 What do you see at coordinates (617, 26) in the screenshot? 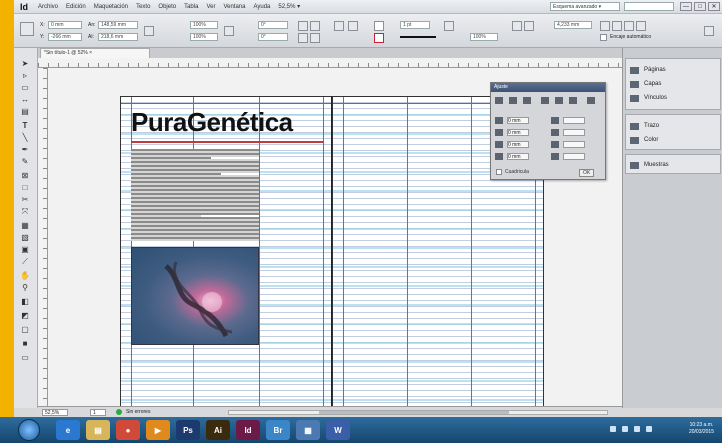
I see `fit-frame-icon` at bounding box center [617, 26].